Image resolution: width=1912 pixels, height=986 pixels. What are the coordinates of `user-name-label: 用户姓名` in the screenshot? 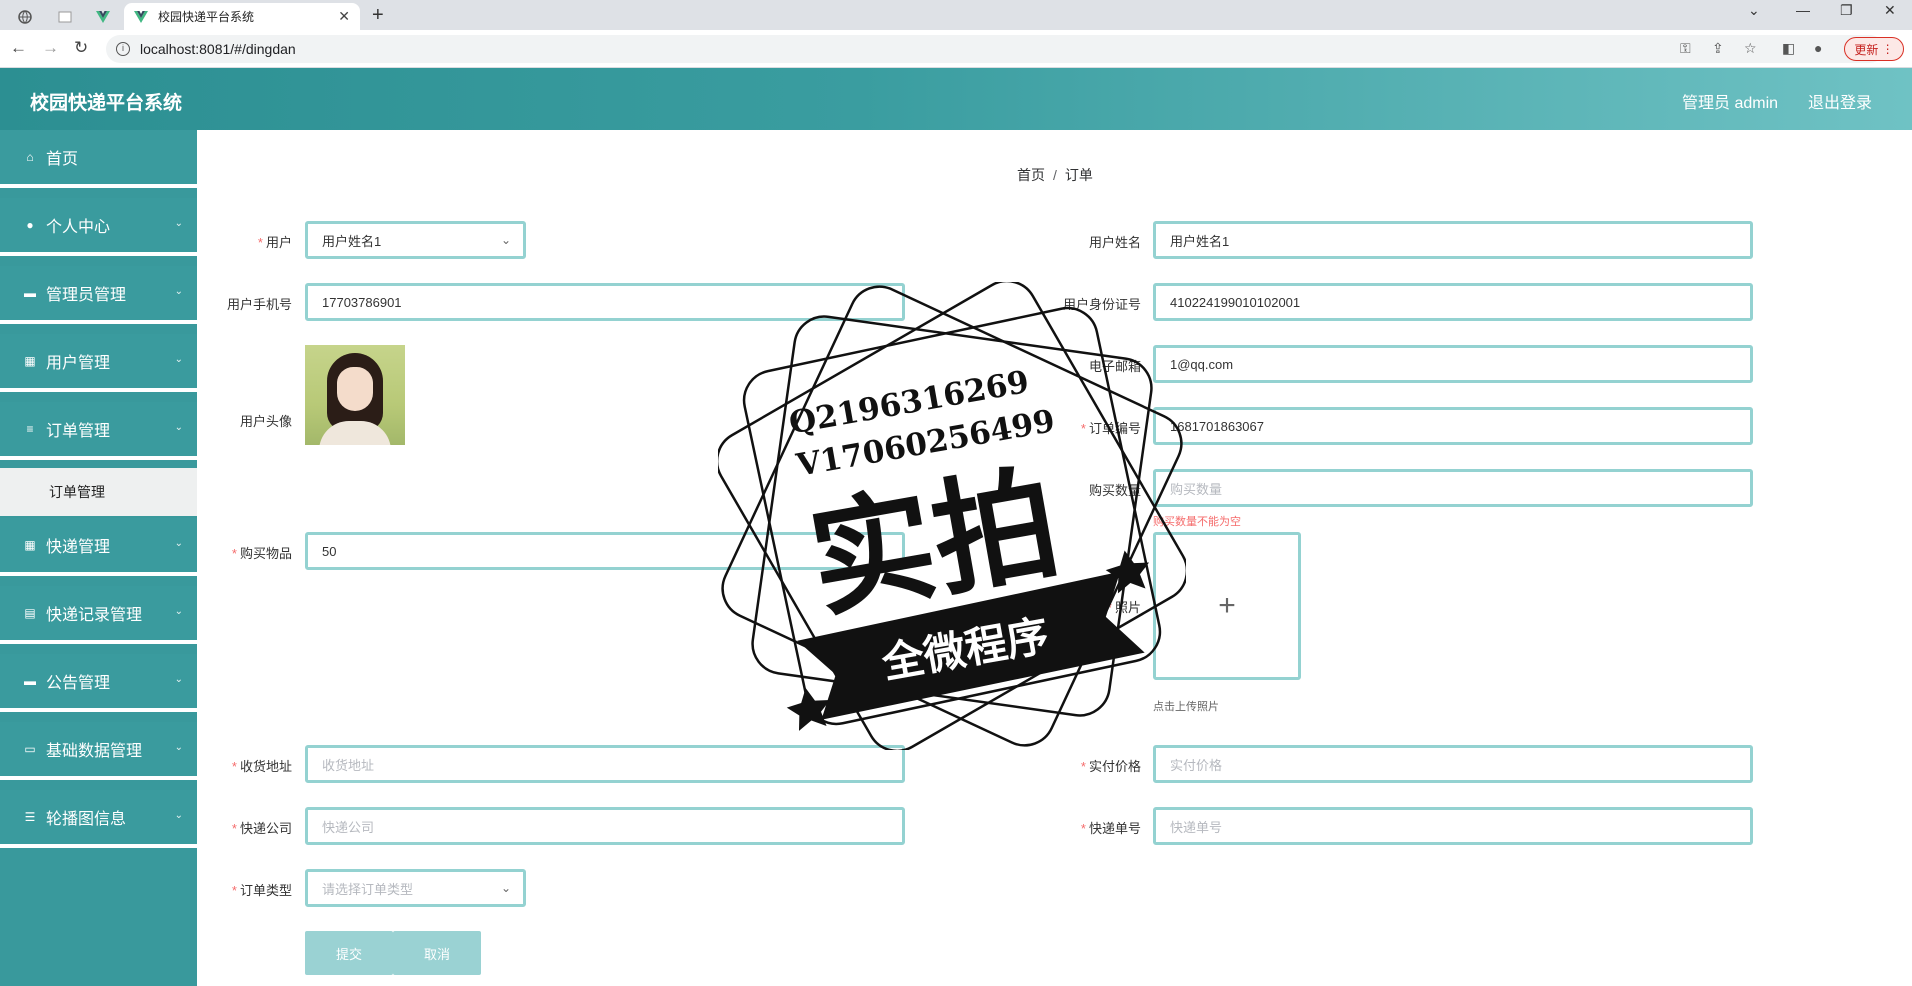 It's located at (1114, 242).